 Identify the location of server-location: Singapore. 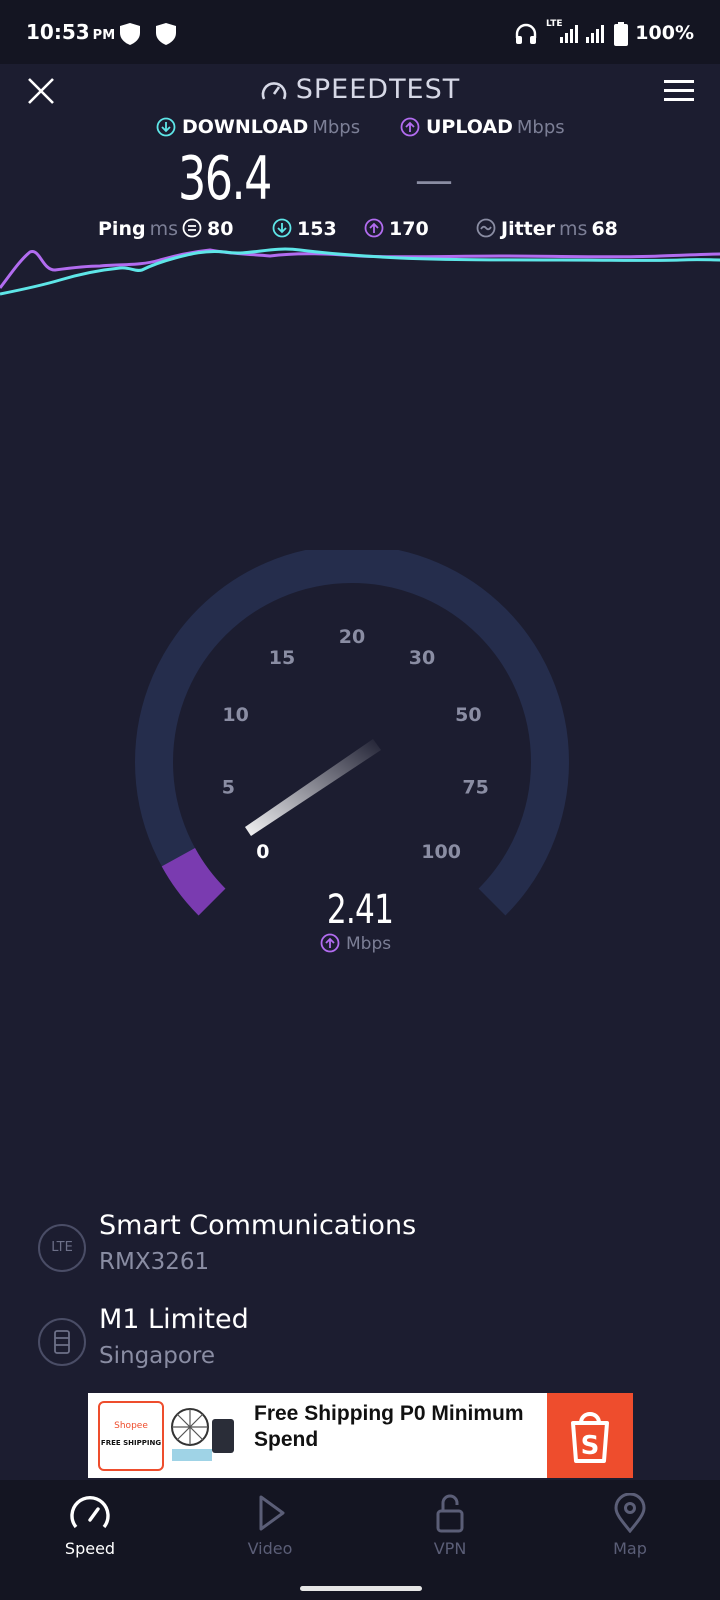
(157, 1356).